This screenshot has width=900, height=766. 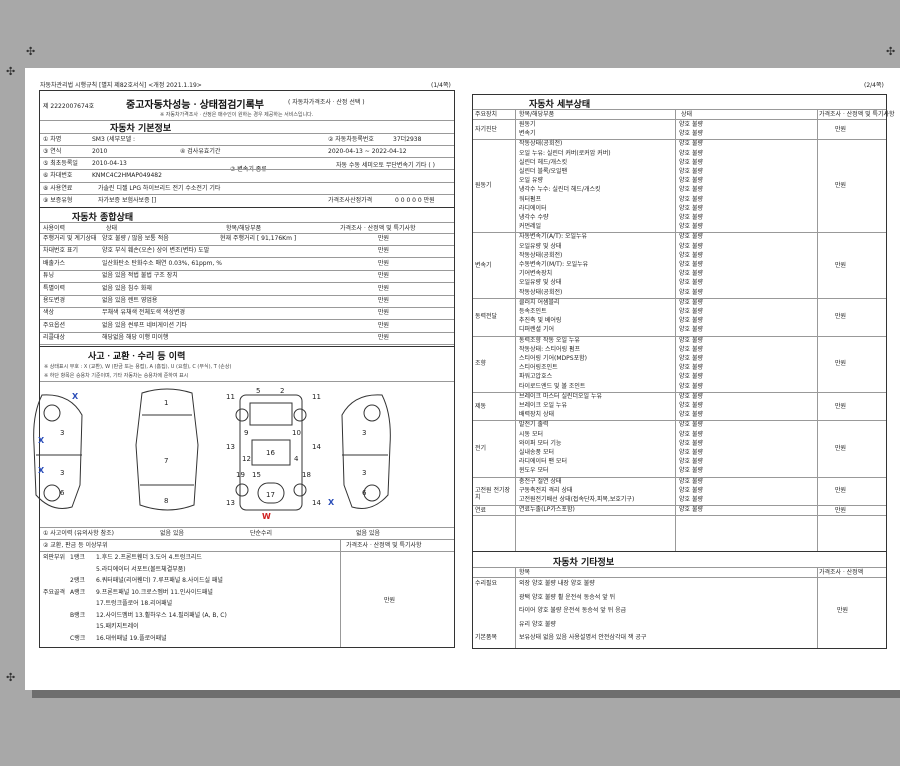 I want to click on other-col-price: 가격조사ㆍ산정액, so click(x=841, y=572).